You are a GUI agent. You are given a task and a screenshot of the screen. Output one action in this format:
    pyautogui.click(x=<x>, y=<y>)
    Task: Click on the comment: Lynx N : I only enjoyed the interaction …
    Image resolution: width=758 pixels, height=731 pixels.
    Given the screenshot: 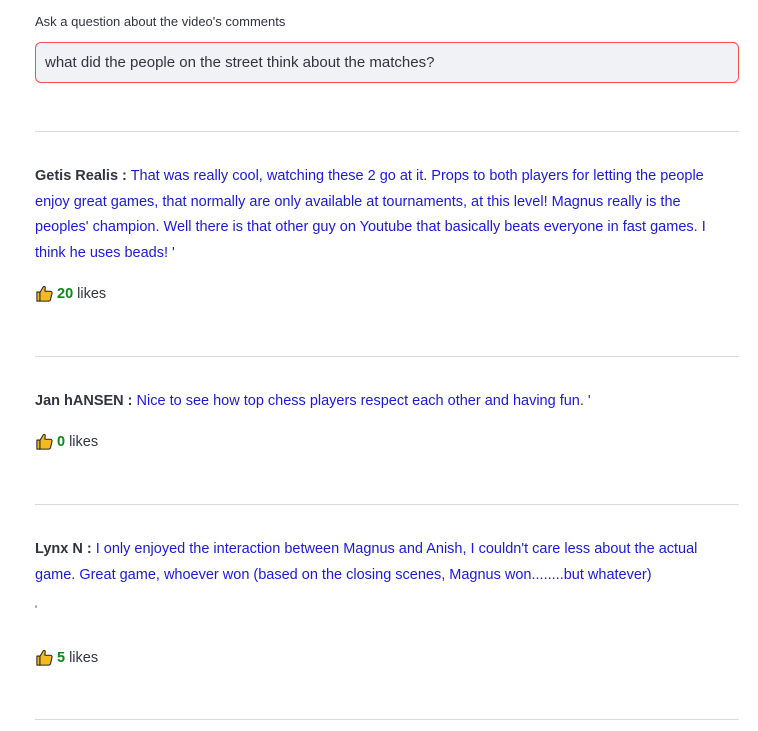 What is the action you would take?
    pyautogui.click(x=385, y=562)
    